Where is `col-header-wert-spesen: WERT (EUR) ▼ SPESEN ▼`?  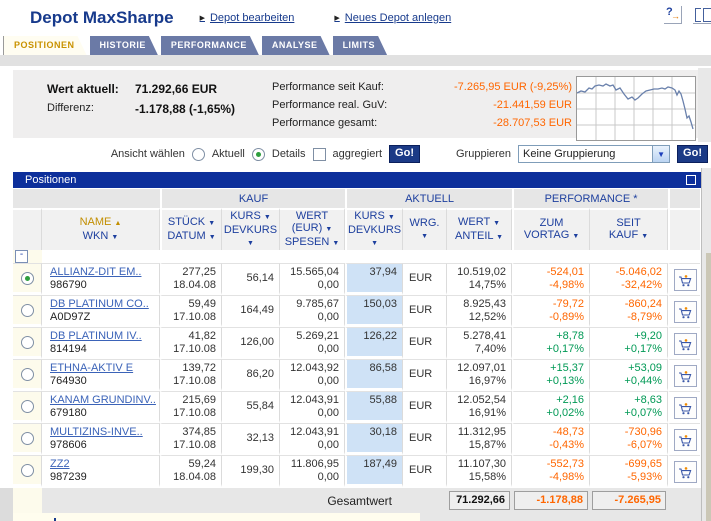 col-header-wert-spesen: WERT (EUR) ▼ SPESEN ▼ is located at coordinates (313, 229).